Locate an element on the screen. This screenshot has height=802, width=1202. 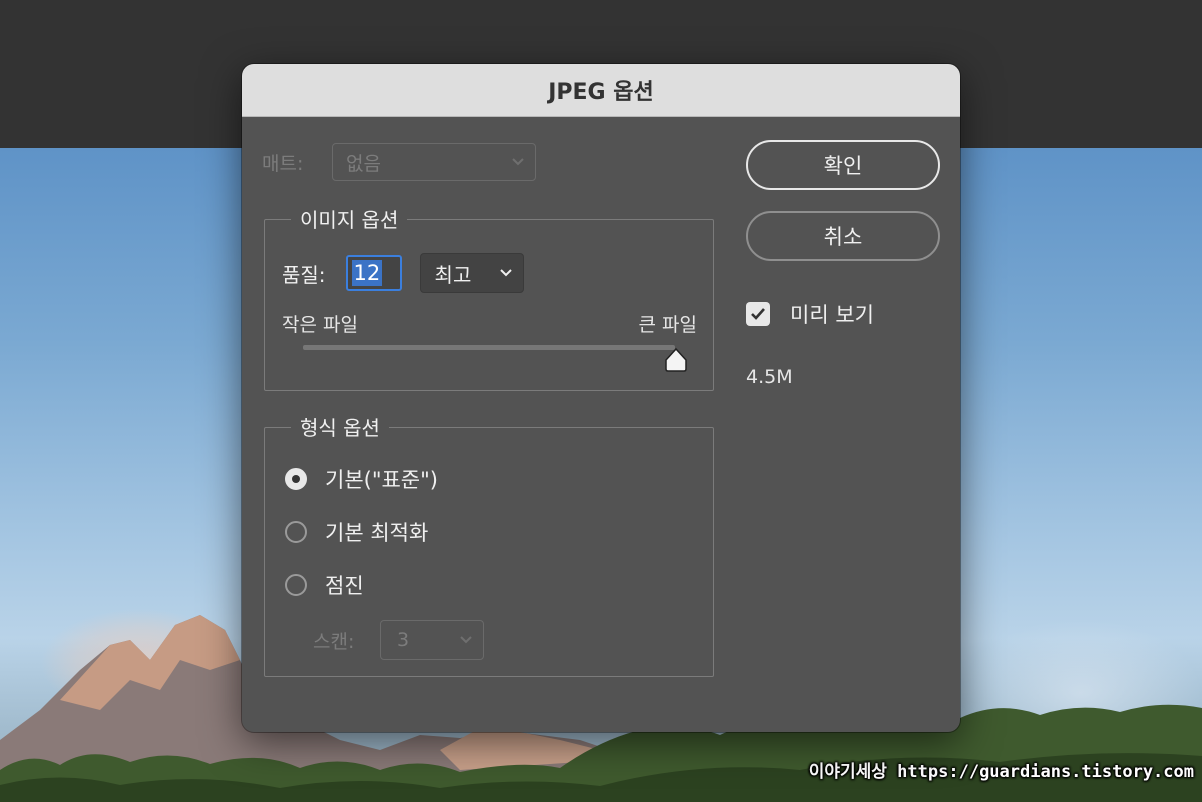
radio-baseline-standard: 기본("표준") is located at coordinates (361, 479).